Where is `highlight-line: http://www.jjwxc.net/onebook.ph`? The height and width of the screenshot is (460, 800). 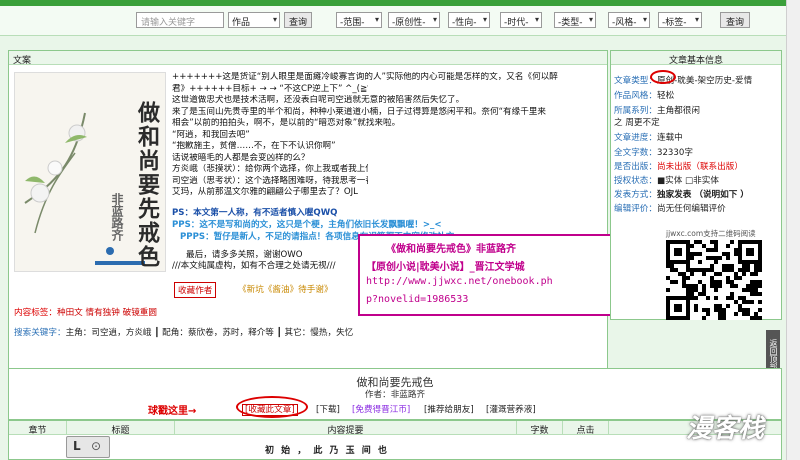 highlight-line: http://www.jjwxc.net/onebook.ph is located at coordinates (459, 281).